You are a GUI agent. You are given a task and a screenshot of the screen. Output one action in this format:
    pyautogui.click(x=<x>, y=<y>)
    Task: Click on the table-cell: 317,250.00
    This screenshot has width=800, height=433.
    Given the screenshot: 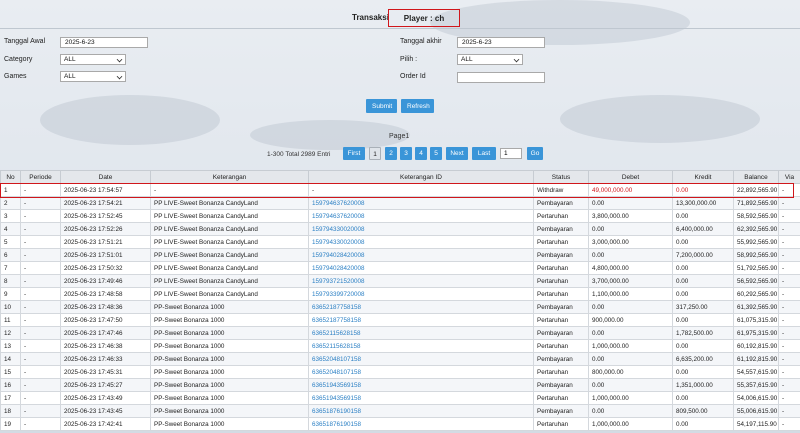 What is the action you would take?
    pyautogui.click(x=703, y=307)
    